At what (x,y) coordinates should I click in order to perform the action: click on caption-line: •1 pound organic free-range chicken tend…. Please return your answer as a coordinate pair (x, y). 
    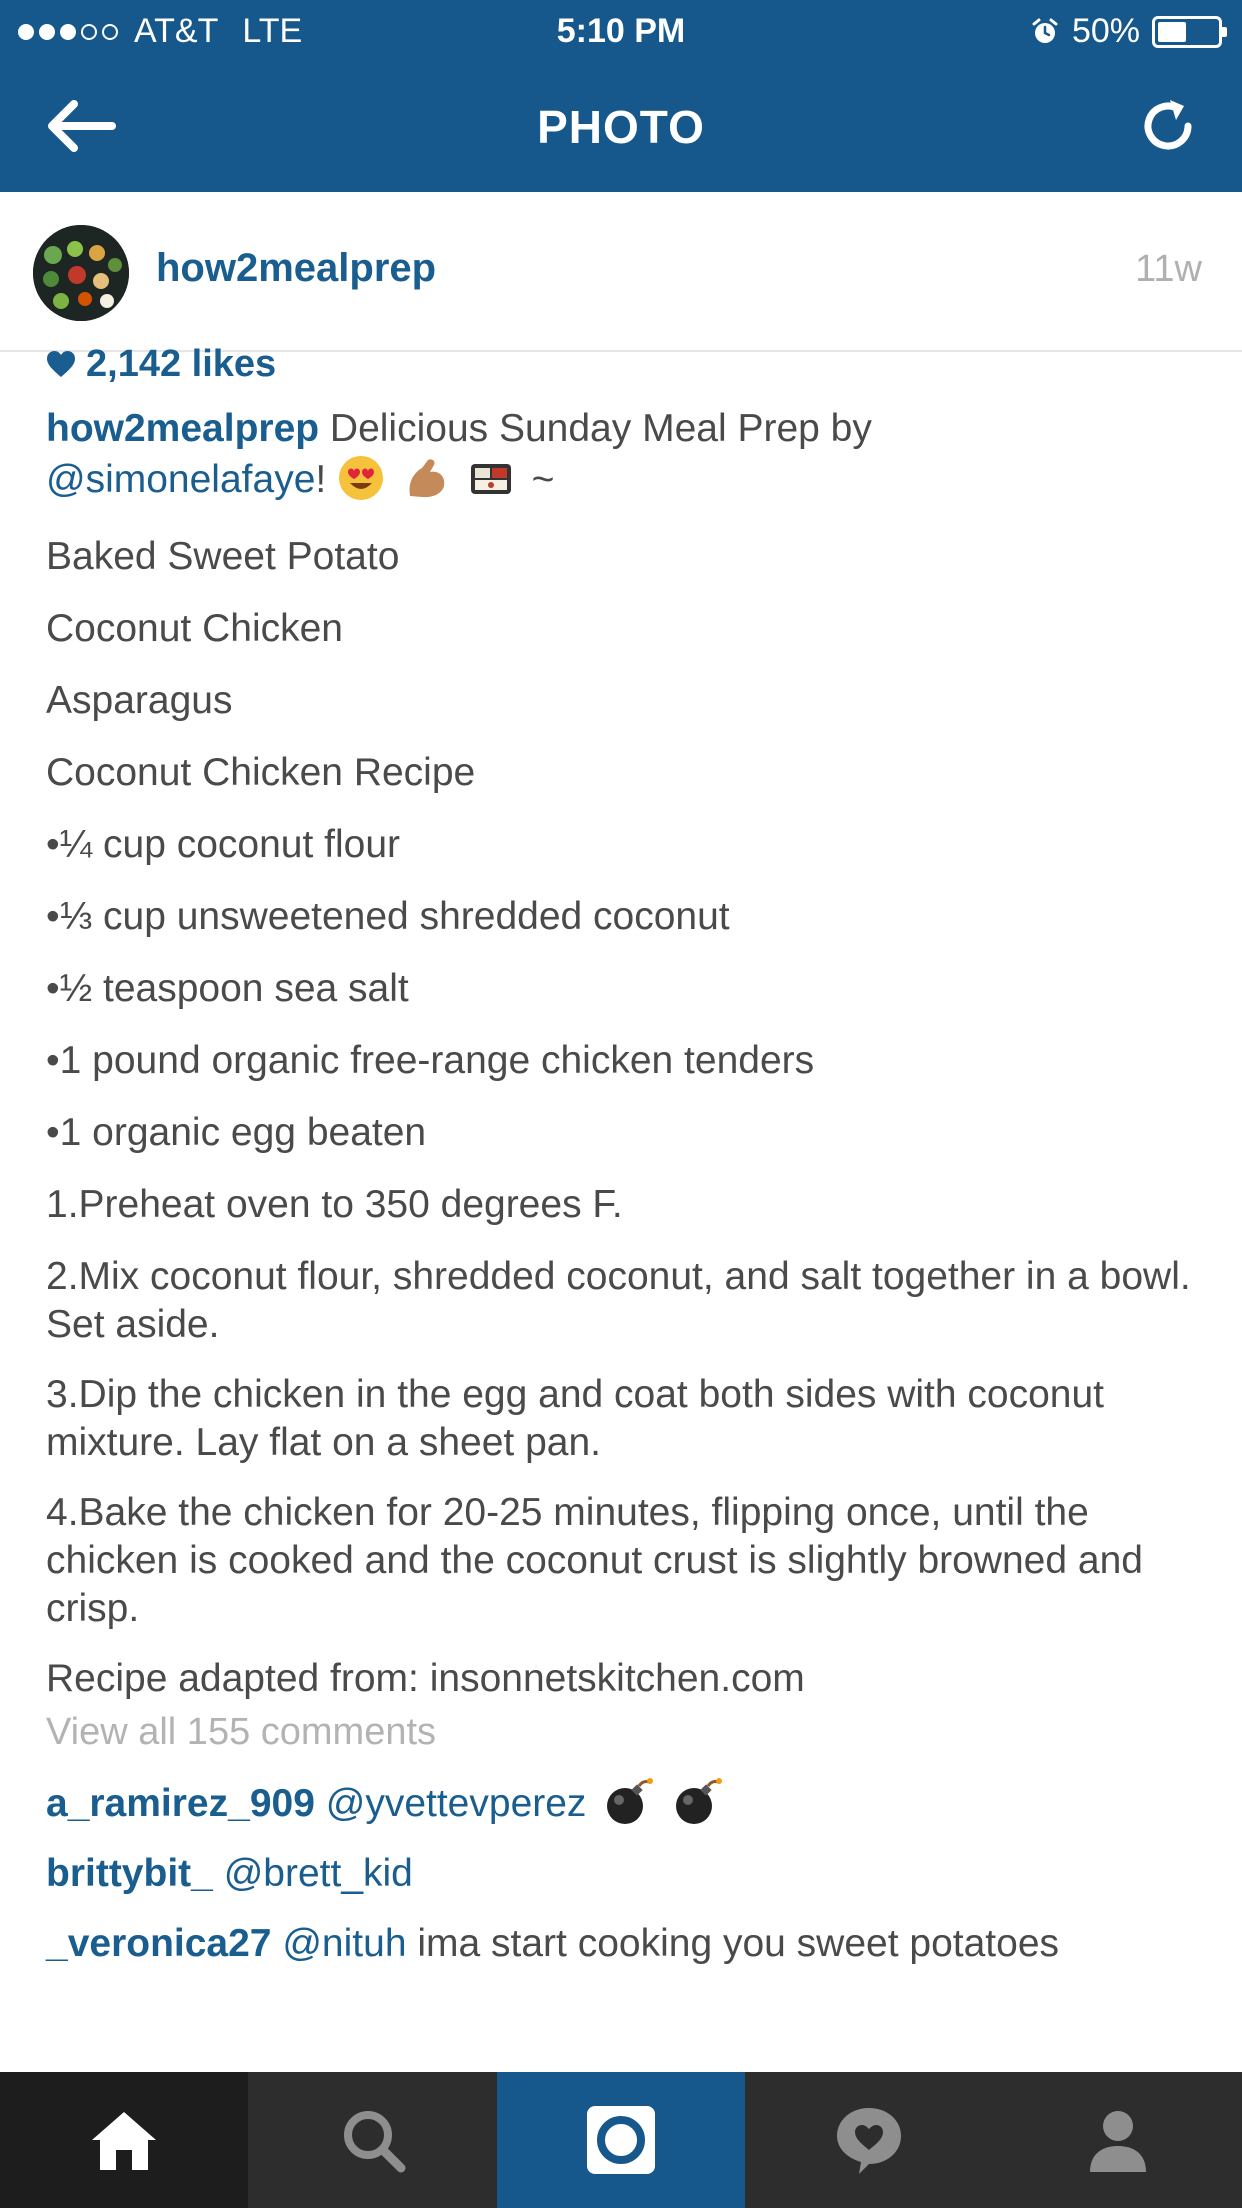
    Looking at the image, I should click on (430, 1060).